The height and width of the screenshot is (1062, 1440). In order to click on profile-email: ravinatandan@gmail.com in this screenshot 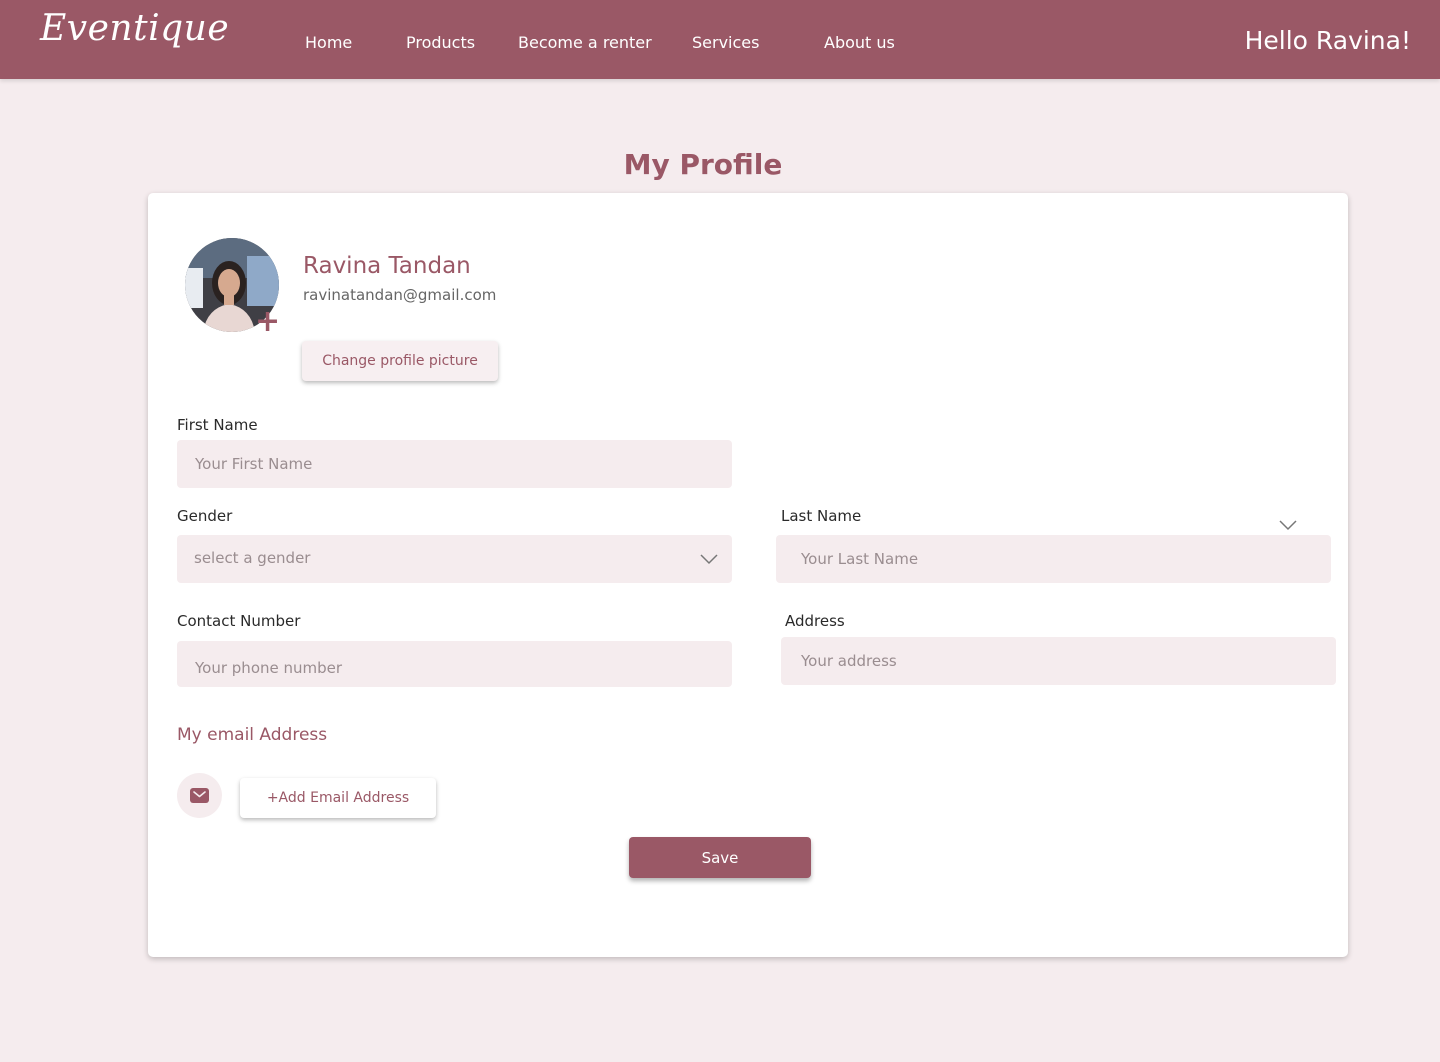, I will do `click(400, 295)`.